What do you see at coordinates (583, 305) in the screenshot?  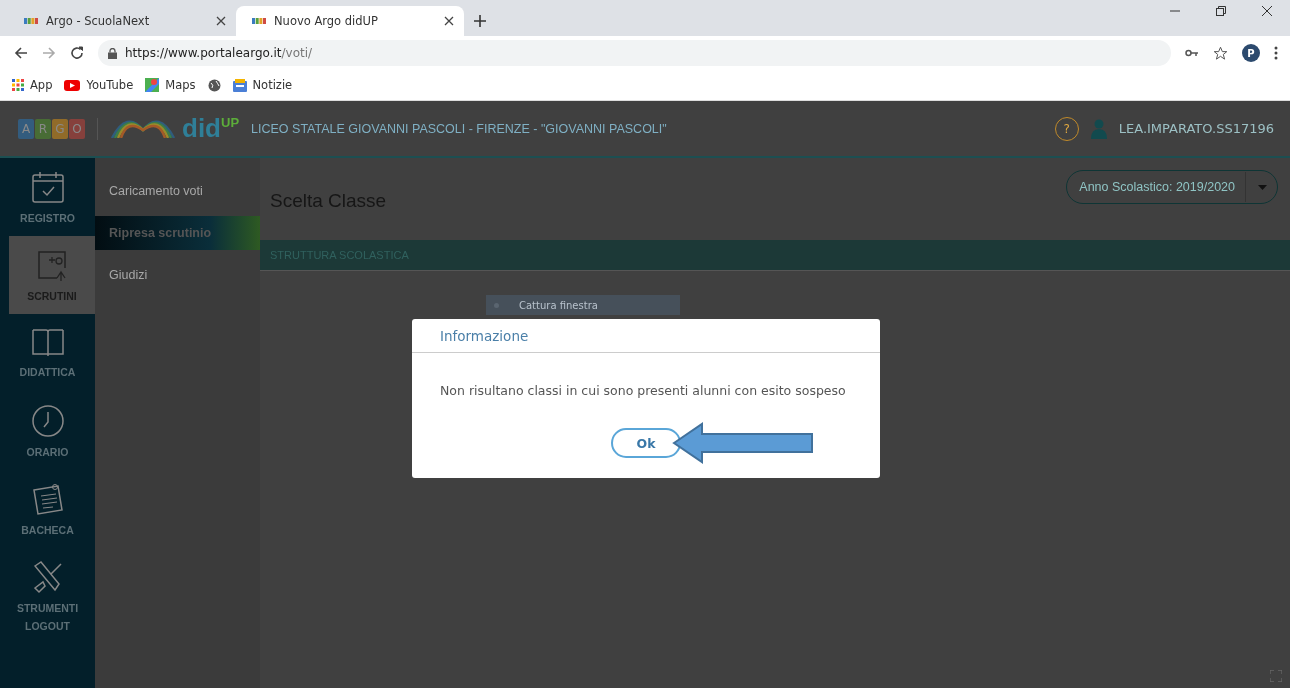 I see `tooltip: Cattura finestra` at bounding box center [583, 305].